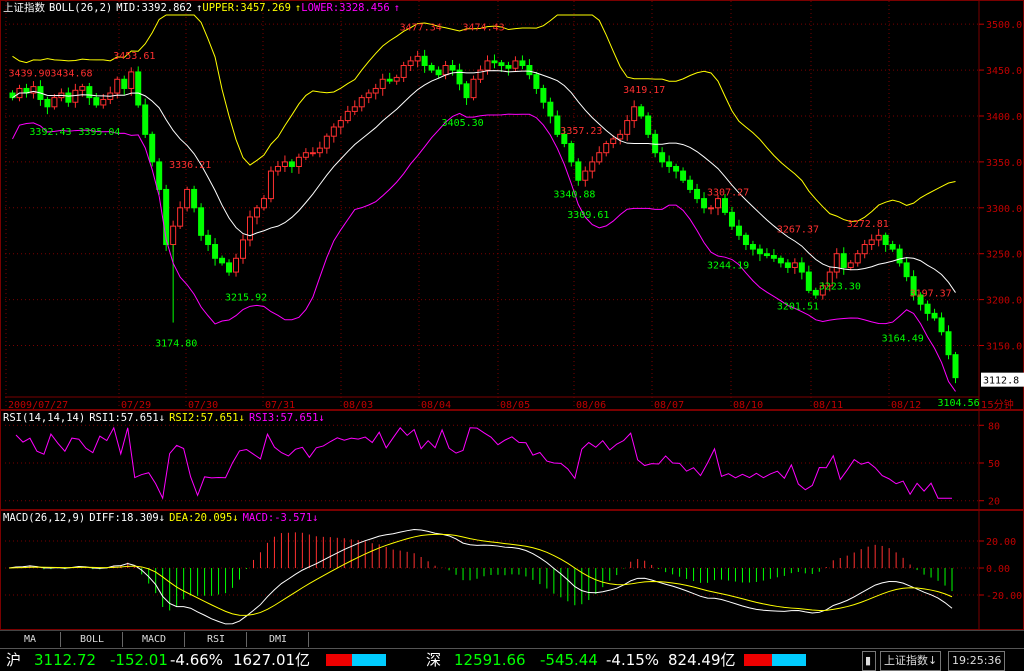 The height and width of the screenshot is (671, 1024). Describe the element at coordinates (1004, 117) in the screenshot. I see `y-tick-label: 3400.0` at that location.